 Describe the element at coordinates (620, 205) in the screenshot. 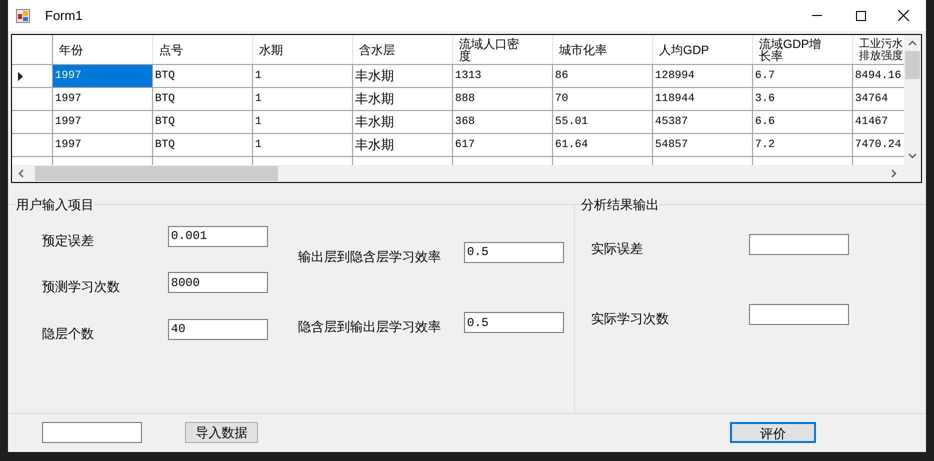

I see `group-title: 分析结果输出` at that location.